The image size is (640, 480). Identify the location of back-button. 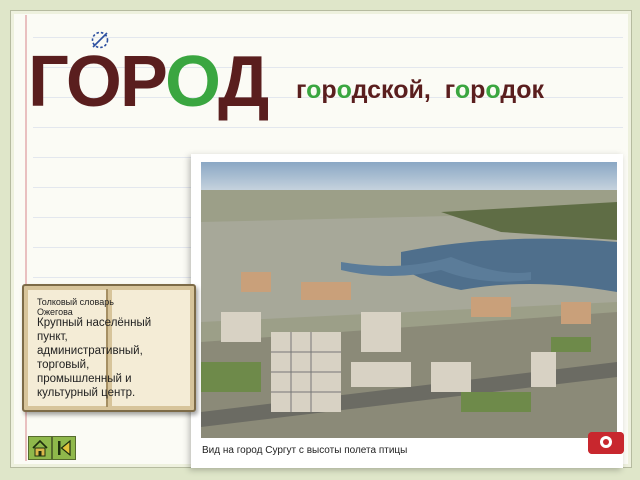
(64, 448).